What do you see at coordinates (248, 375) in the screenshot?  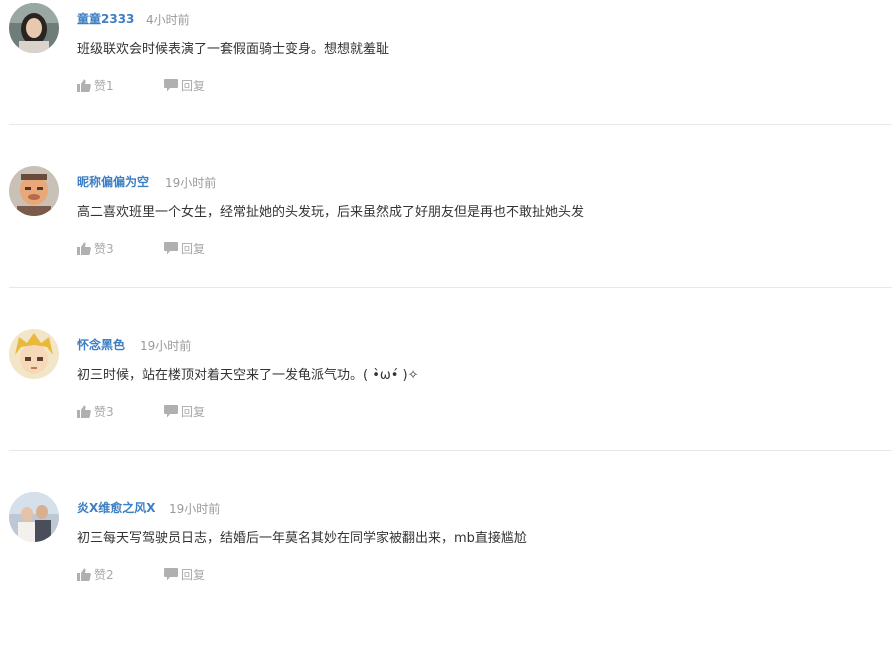 I see `comment-text: 初三时候，站在楼顶对着天空来了一发龟派气功。( •̀ω•́ )✧` at bounding box center [248, 375].